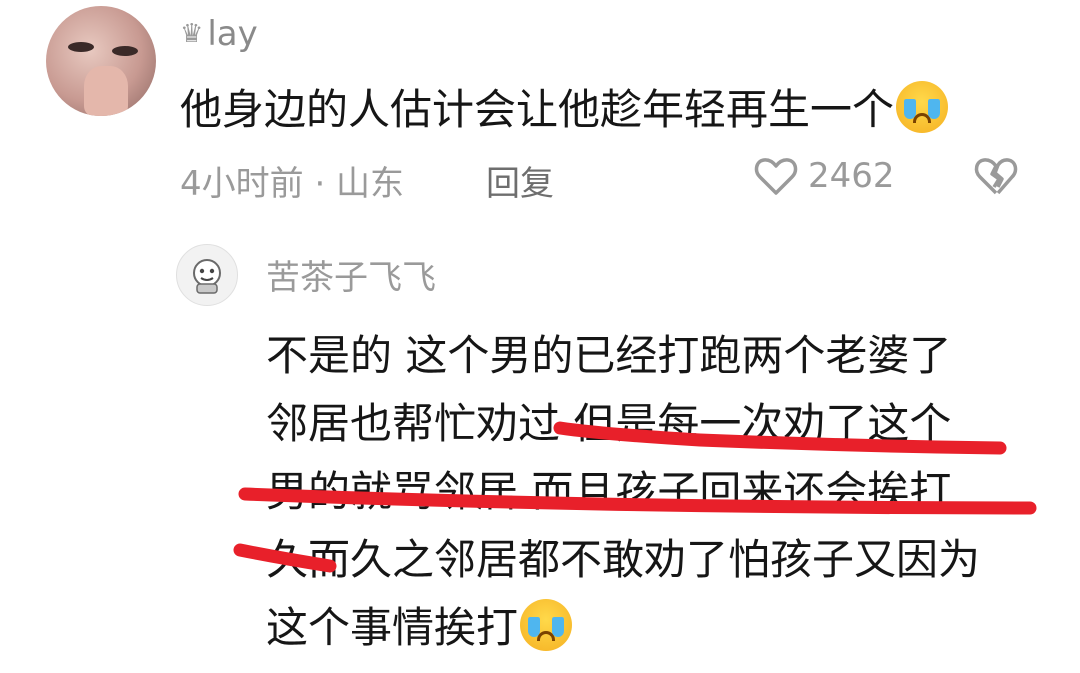 The width and height of the screenshot is (1080, 673). What do you see at coordinates (392, 627) in the screenshot?
I see `reply-text-last: 这个事情挨打` at bounding box center [392, 627].